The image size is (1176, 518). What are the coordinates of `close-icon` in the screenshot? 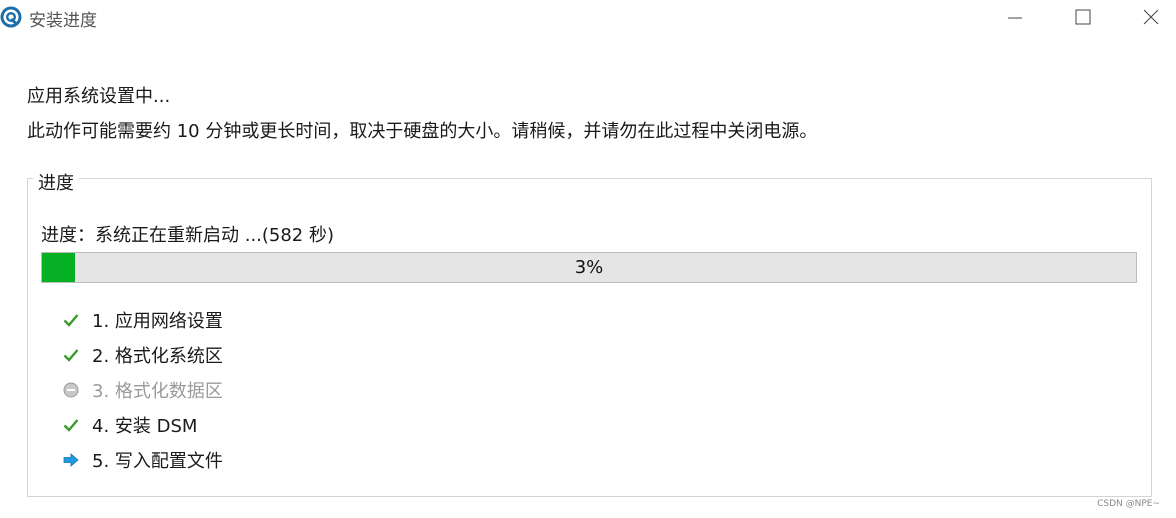 It's located at (1151, 17).